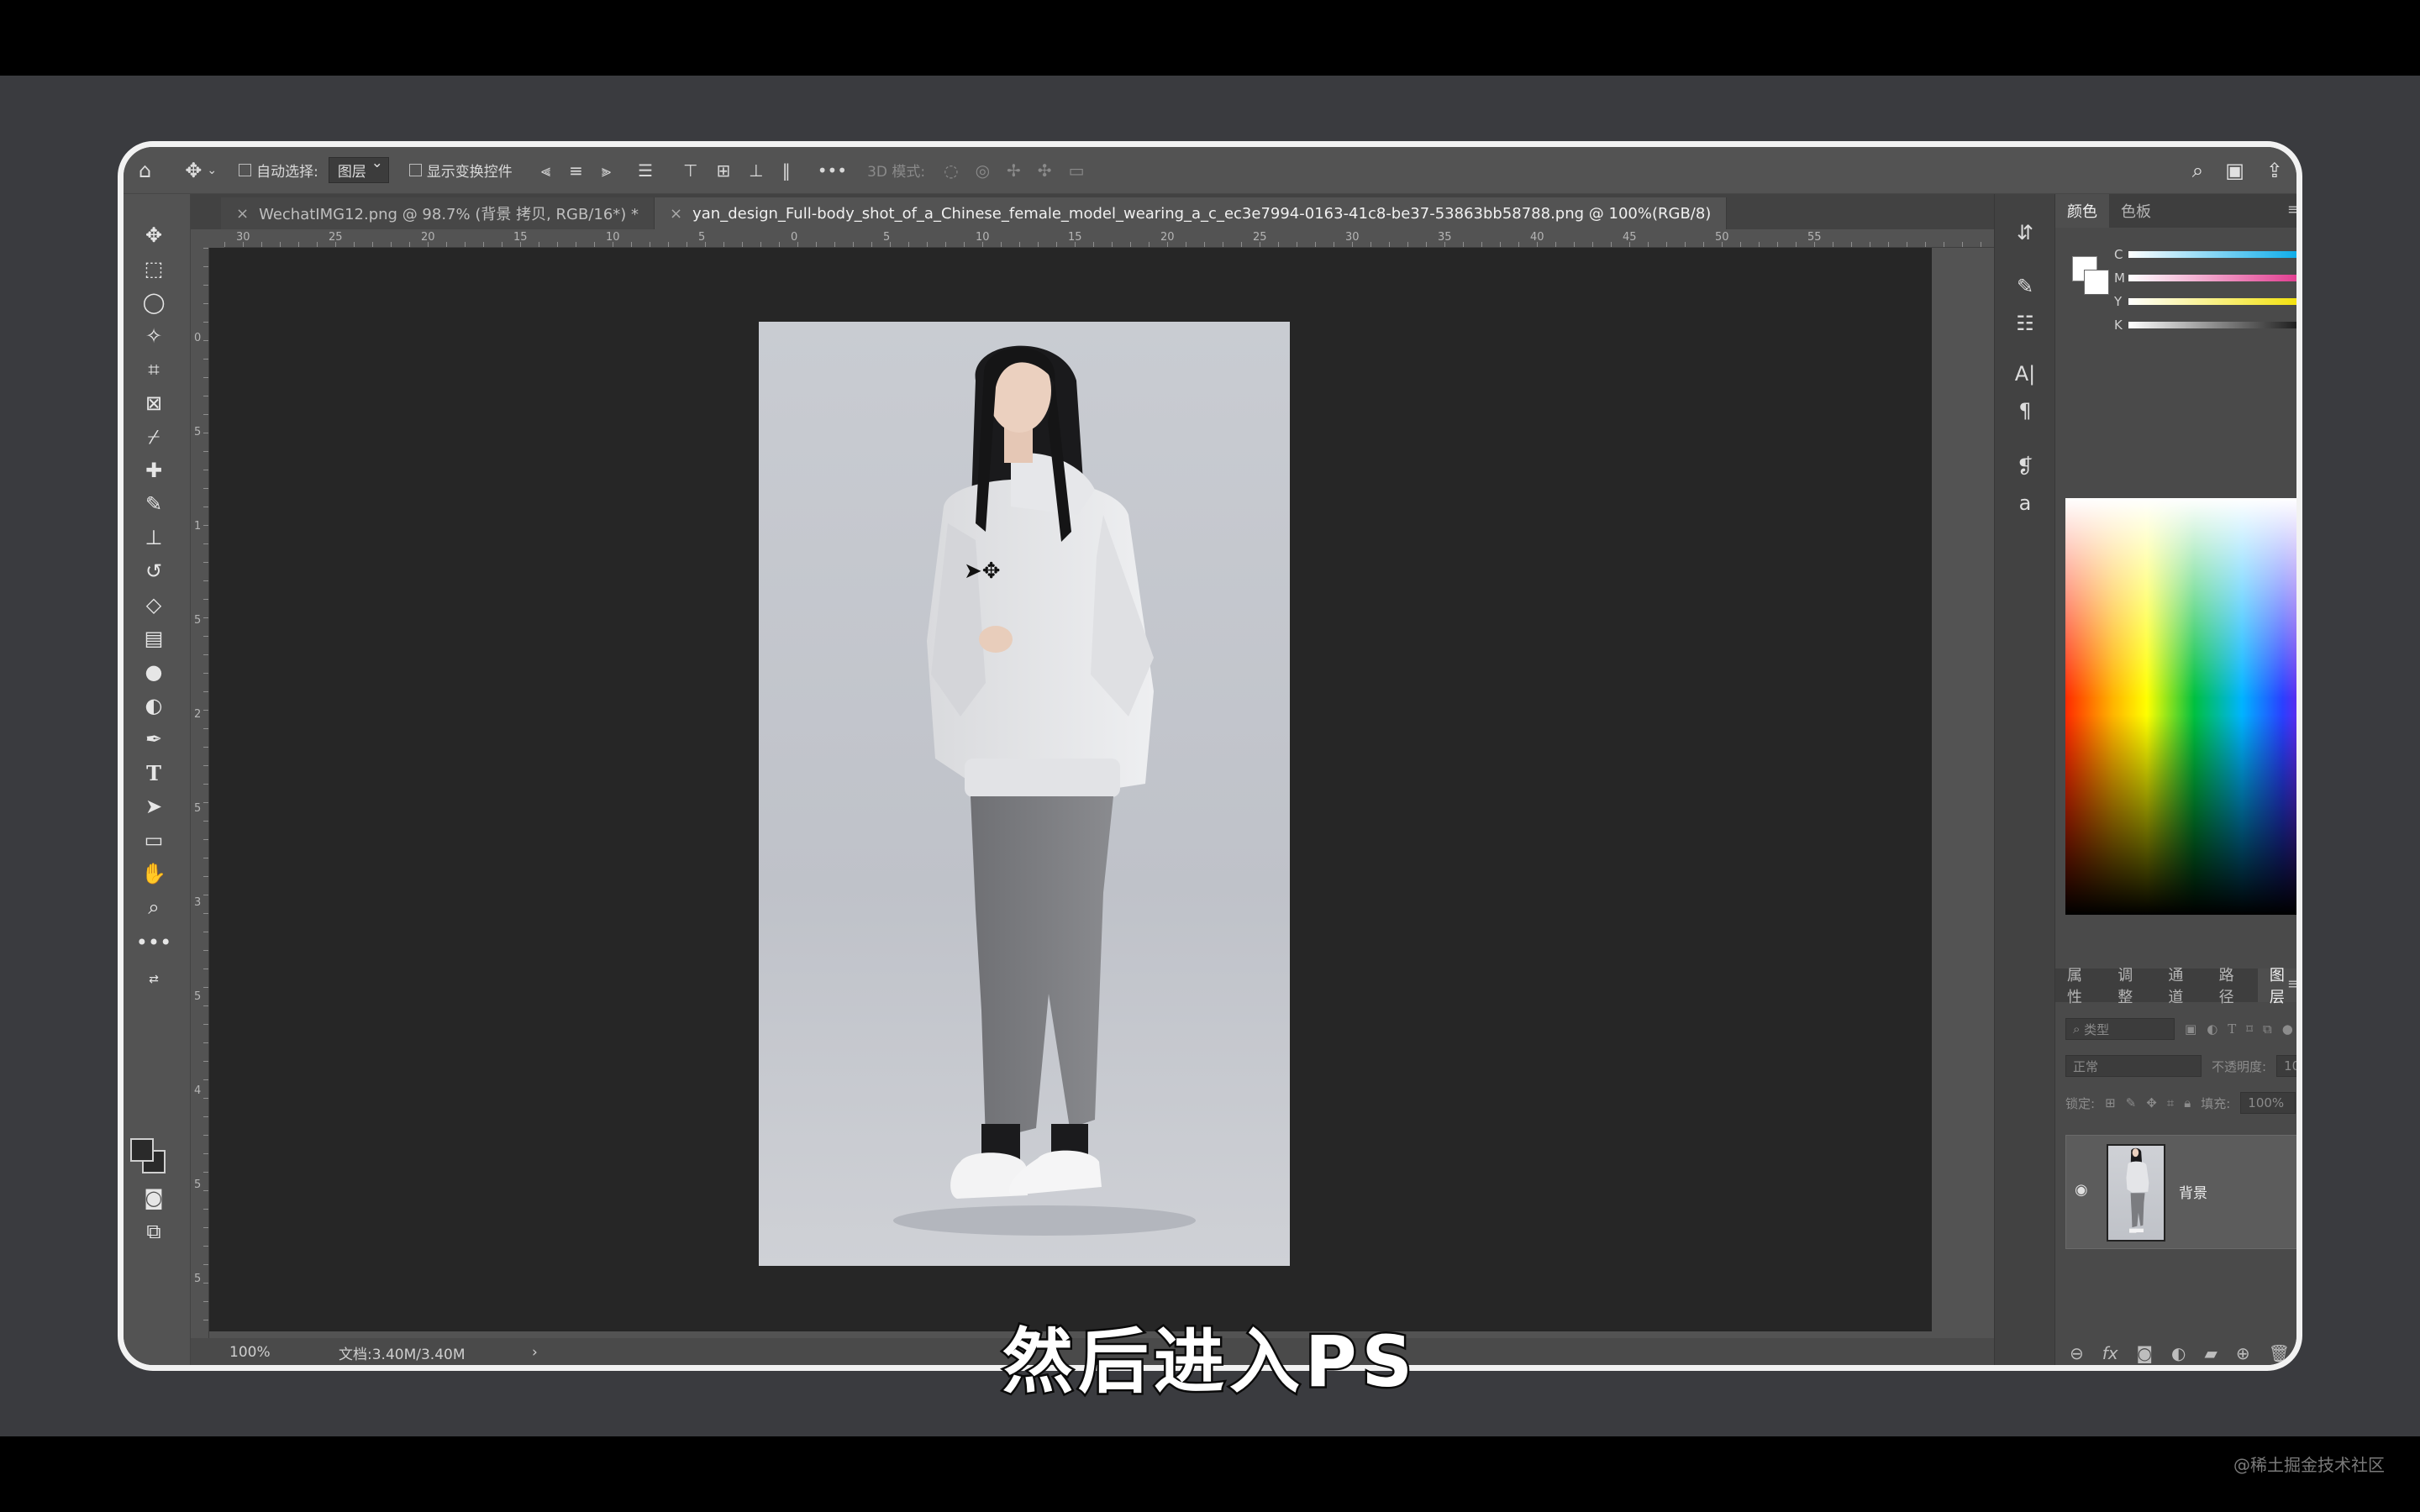 The width and height of the screenshot is (2420, 1512). Describe the element at coordinates (2232, 1029) in the screenshot. I see `filter-type-icon: T` at that location.